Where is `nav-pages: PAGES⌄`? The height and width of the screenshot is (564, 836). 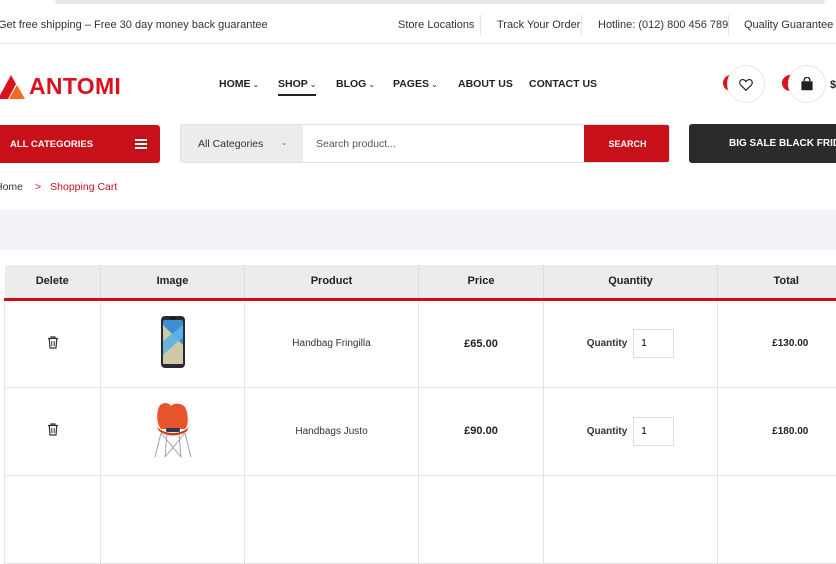 nav-pages: PAGES⌄ is located at coordinates (415, 84).